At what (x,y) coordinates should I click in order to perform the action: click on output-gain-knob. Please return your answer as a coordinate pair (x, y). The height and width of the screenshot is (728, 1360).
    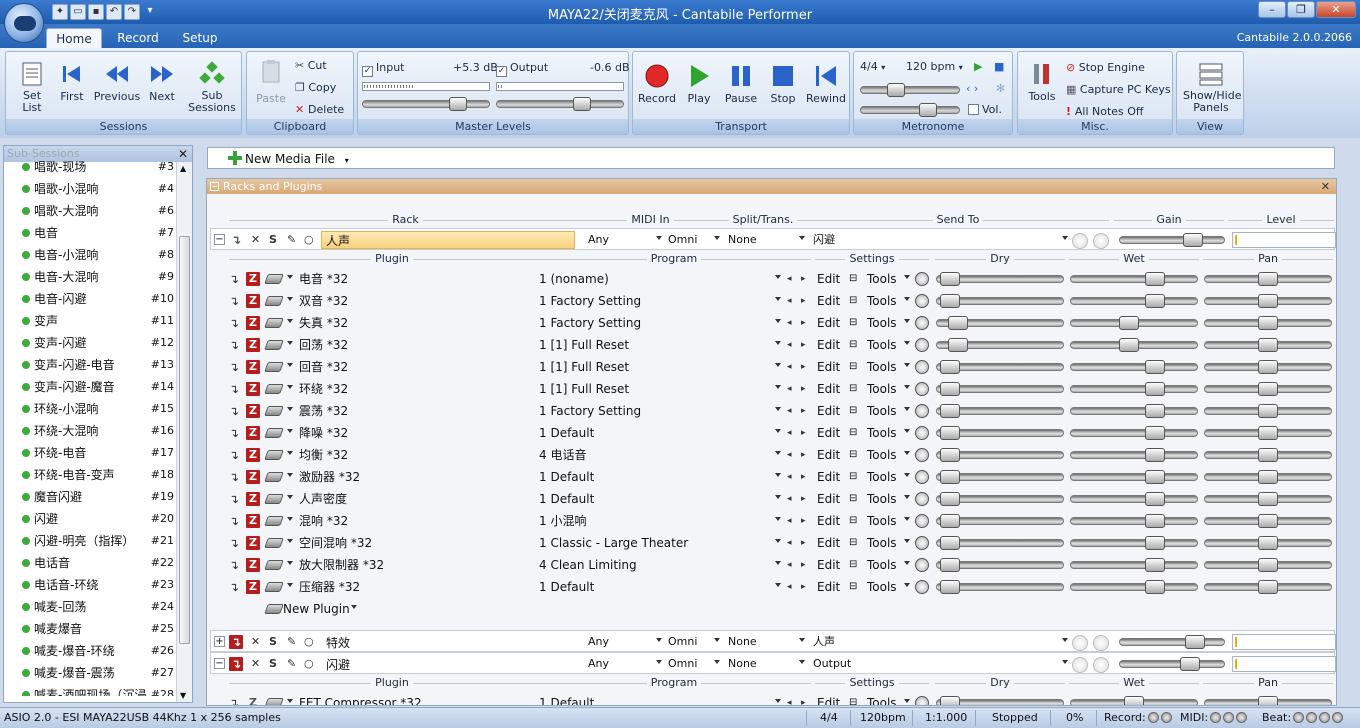
    Looking at the image, I should click on (582, 104).